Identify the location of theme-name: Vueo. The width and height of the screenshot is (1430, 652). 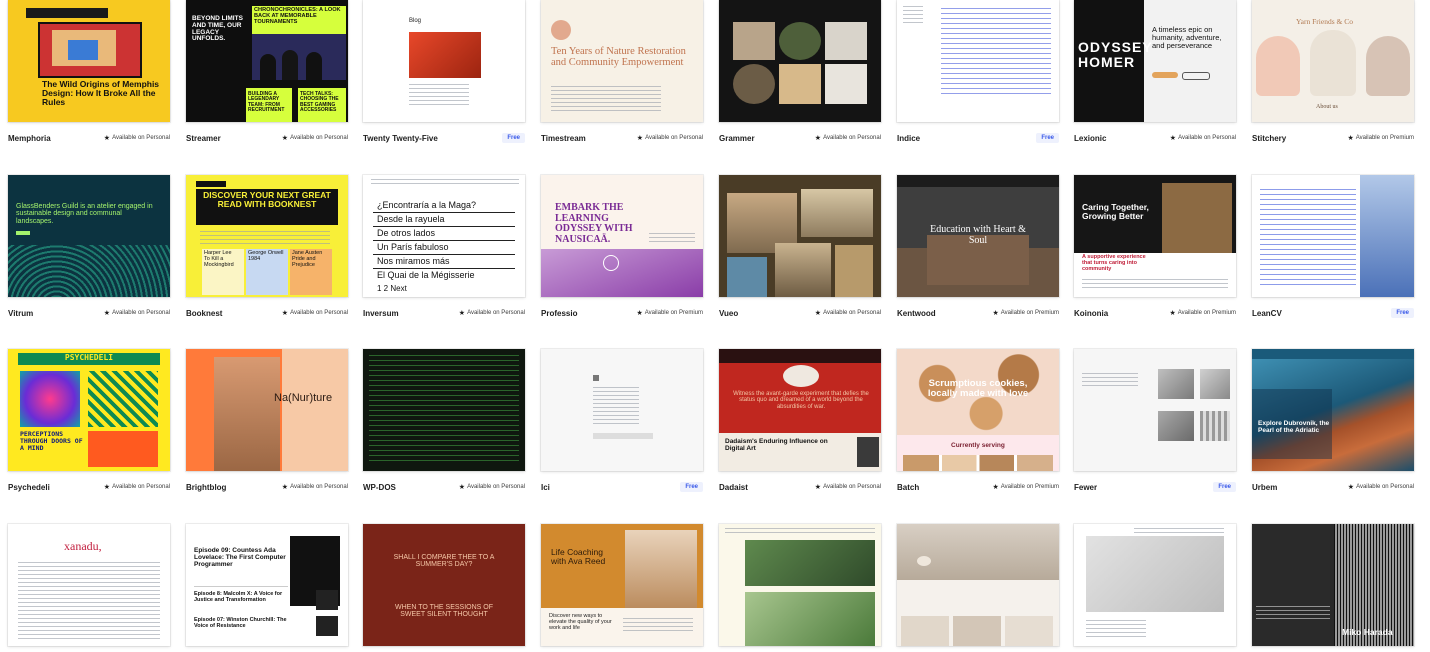
(728, 313).